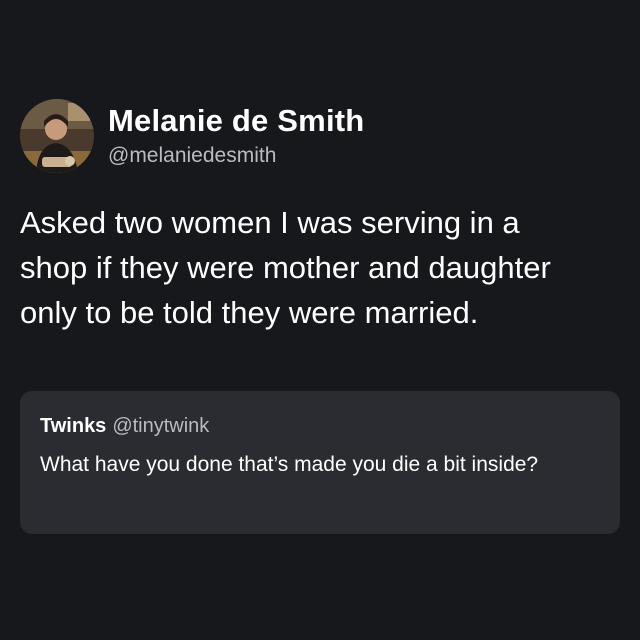  I want to click on tweet-header: Melanie de Smith @melaniedesmith, so click(320, 136).